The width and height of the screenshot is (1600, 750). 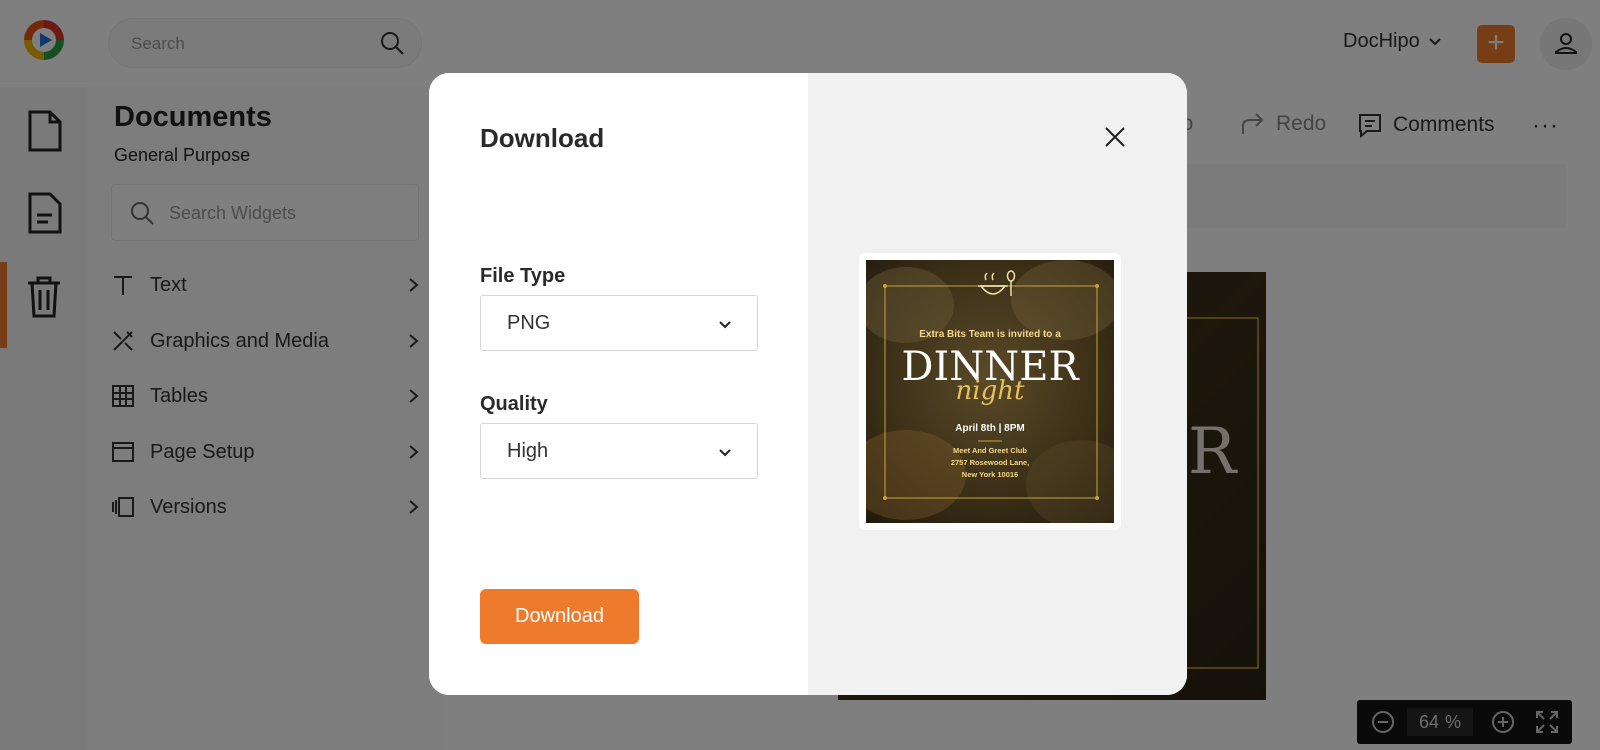 What do you see at coordinates (523, 276) in the screenshot?
I see `file-type-label: File Type` at bounding box center [523, 276].